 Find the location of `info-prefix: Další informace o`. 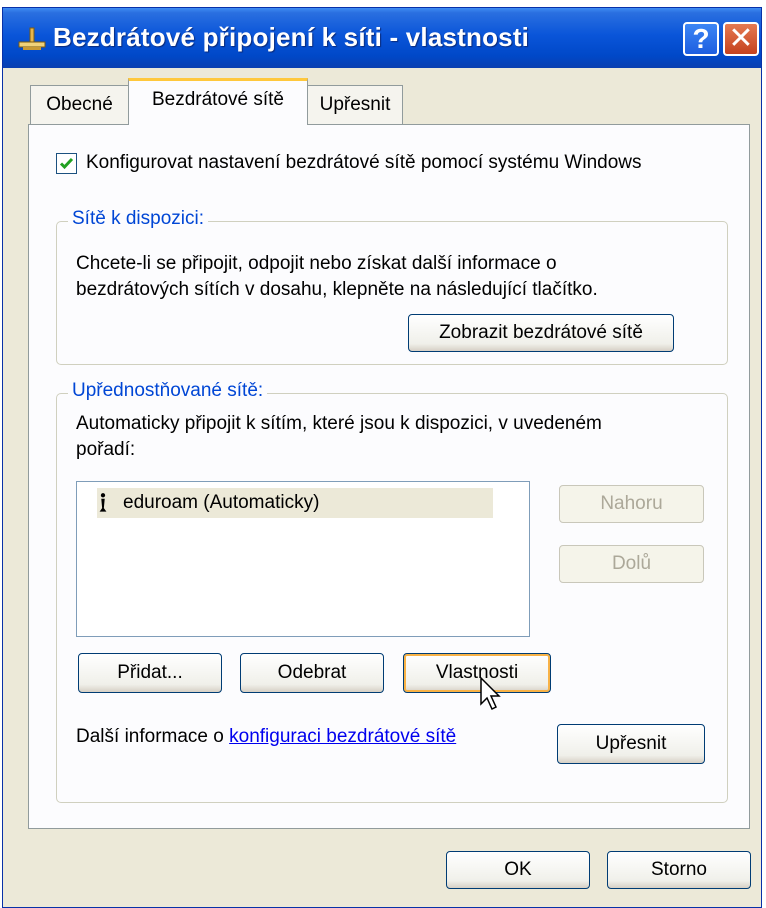

info-prefix: Další informace o is located at coordinates (150, 736).